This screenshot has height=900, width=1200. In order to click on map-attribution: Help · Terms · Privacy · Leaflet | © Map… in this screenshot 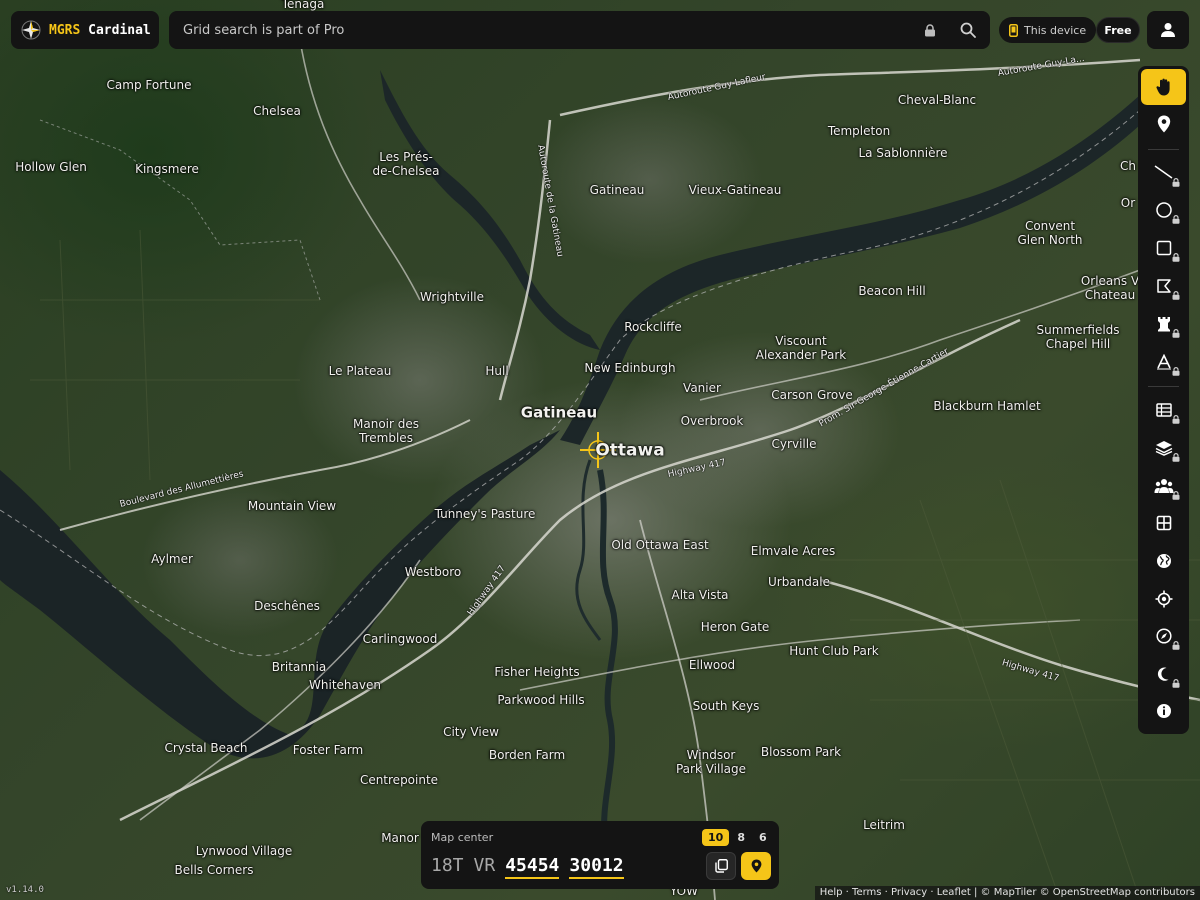, I will do `click(1007, 893)`.